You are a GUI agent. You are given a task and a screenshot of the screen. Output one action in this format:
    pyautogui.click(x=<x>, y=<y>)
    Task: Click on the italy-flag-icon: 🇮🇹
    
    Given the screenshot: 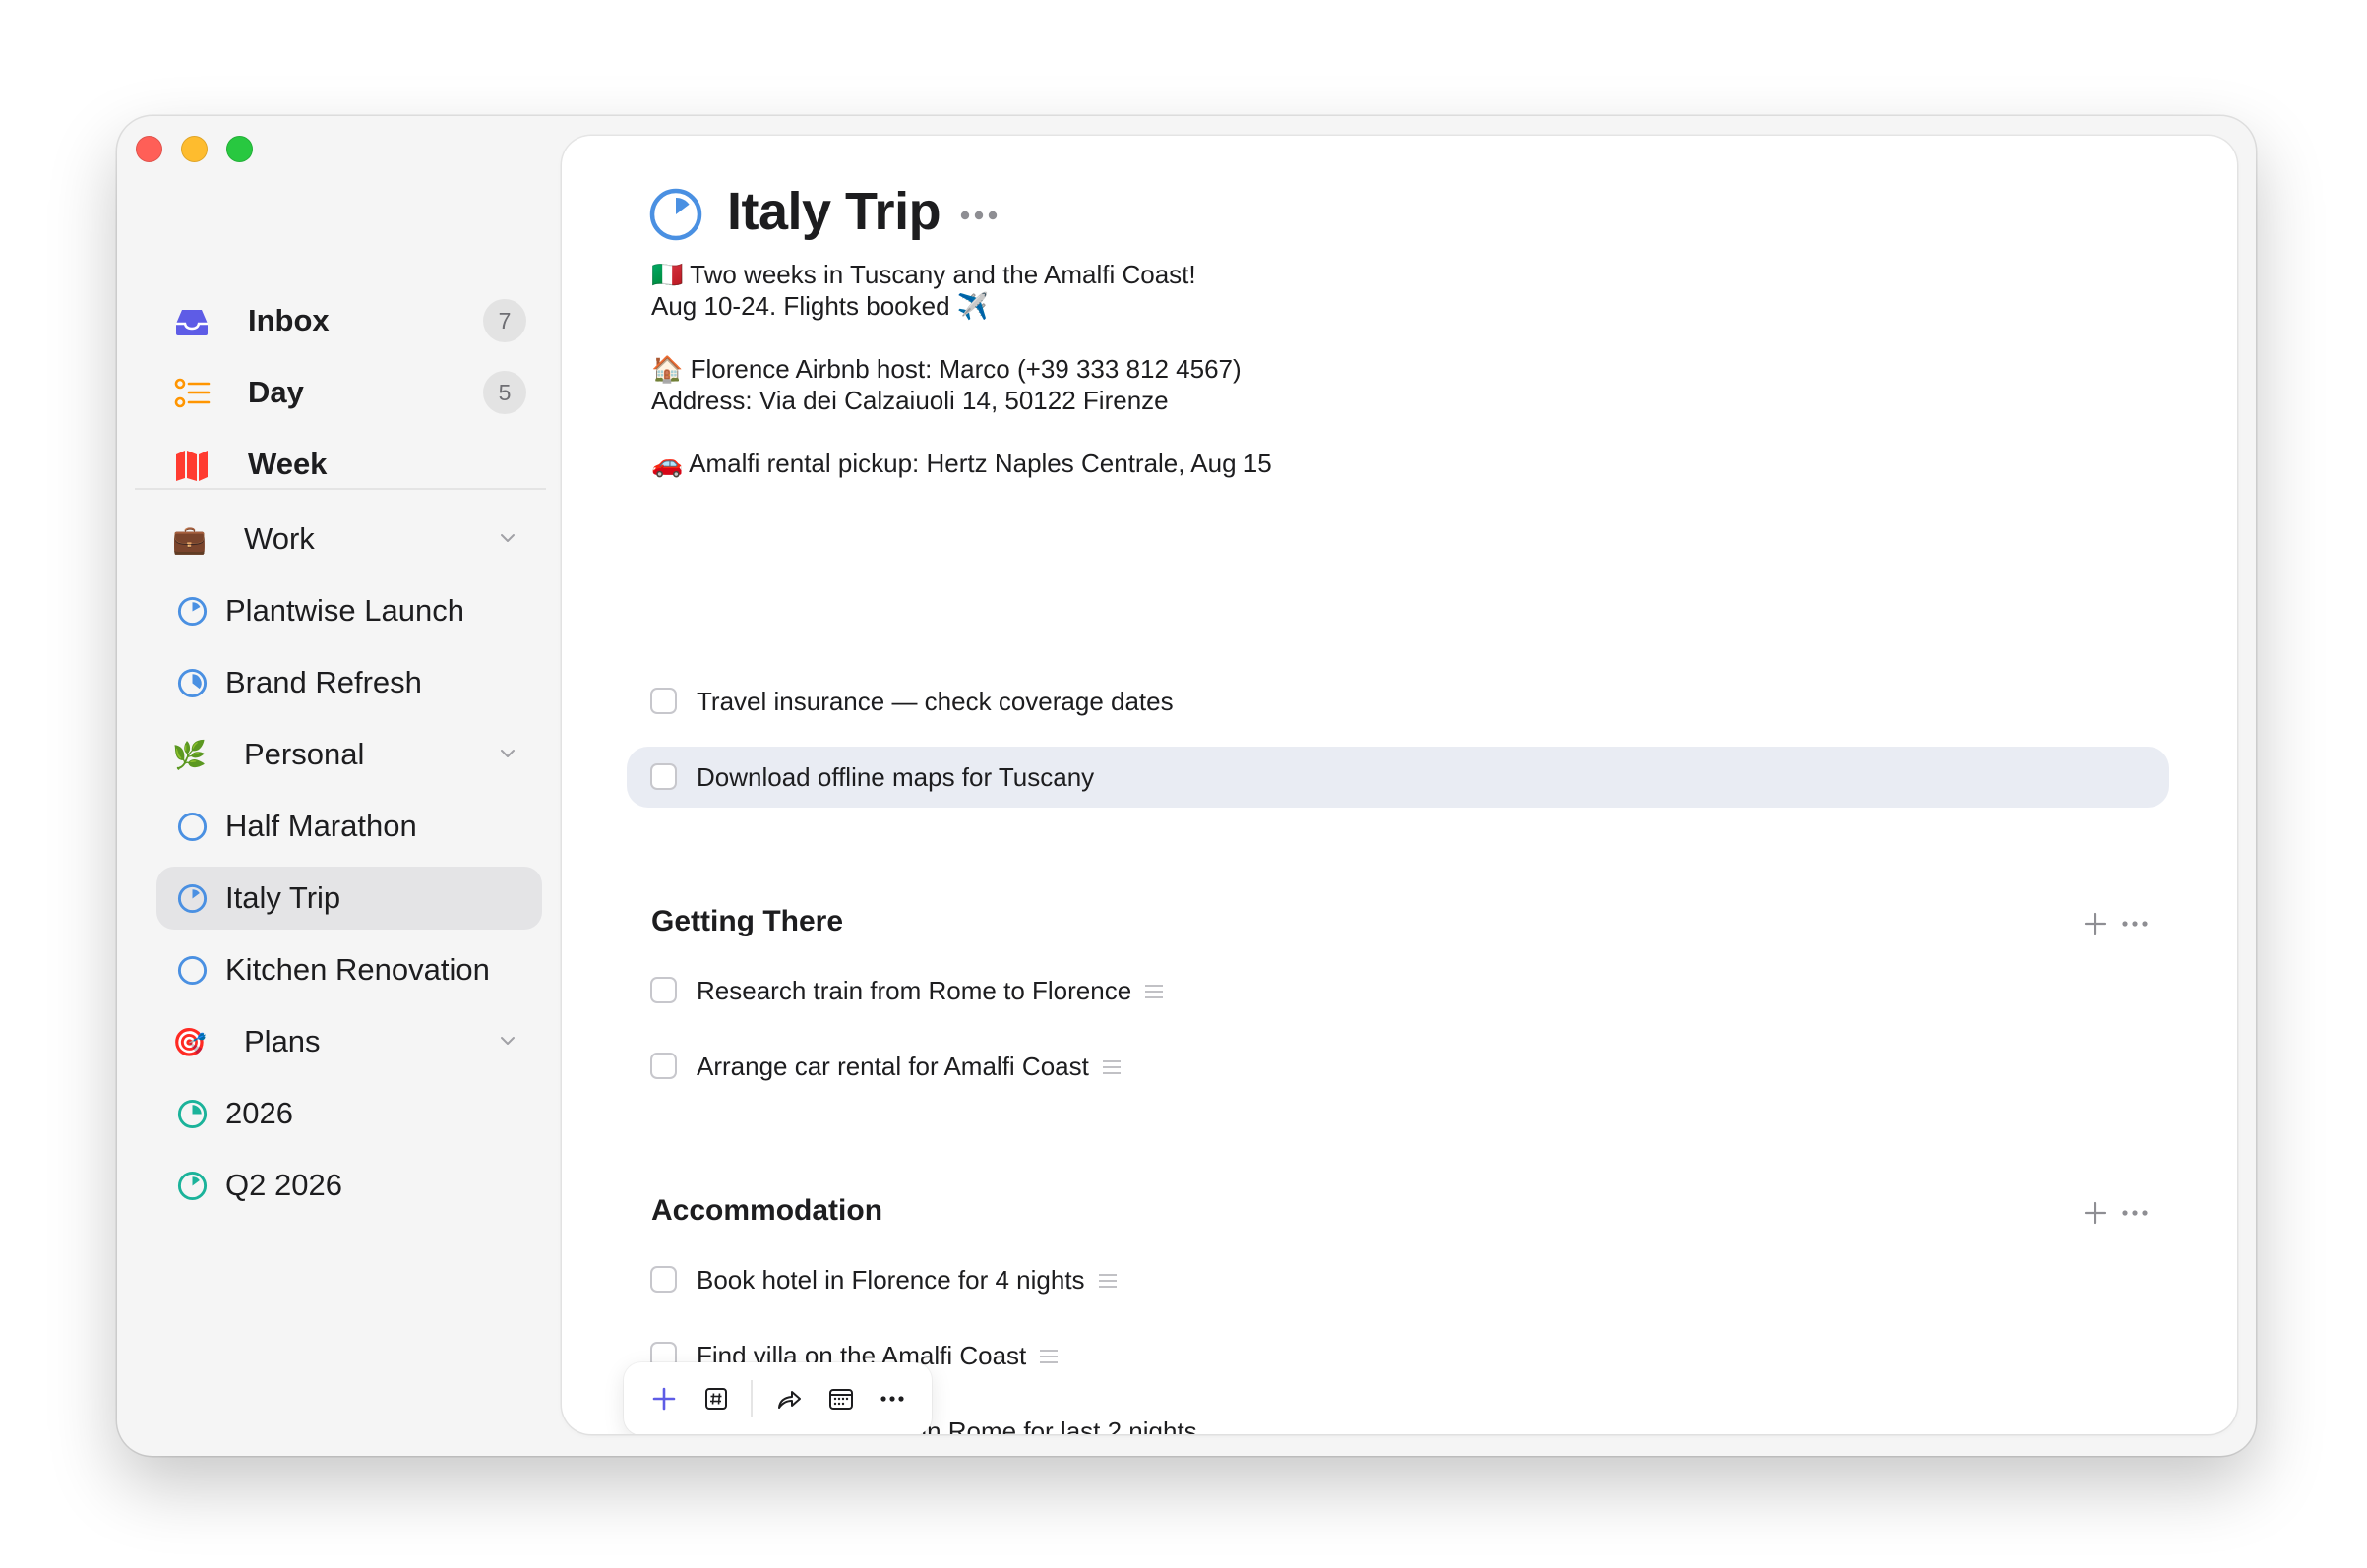 What is the action you would take?
    pyautogui.click(x=667, y=274)
    